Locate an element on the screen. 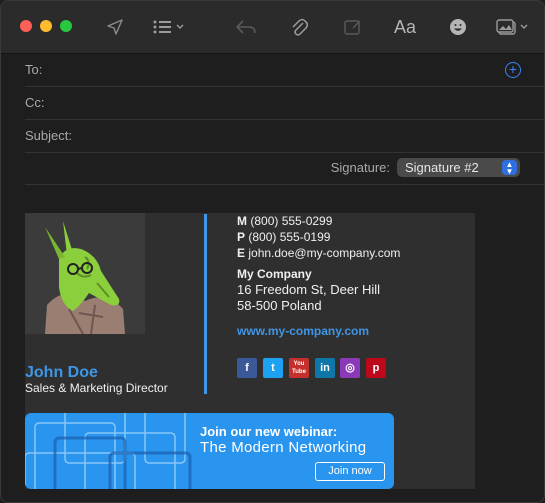  website-link: www.my-company.com is located at coordinates (303, 331).